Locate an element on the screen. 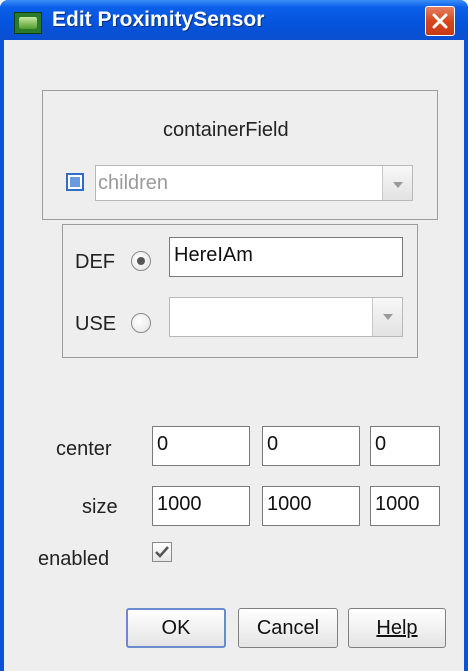 This screenshot has width=468, height=671. close-icon is located at coordinates (440, 21).